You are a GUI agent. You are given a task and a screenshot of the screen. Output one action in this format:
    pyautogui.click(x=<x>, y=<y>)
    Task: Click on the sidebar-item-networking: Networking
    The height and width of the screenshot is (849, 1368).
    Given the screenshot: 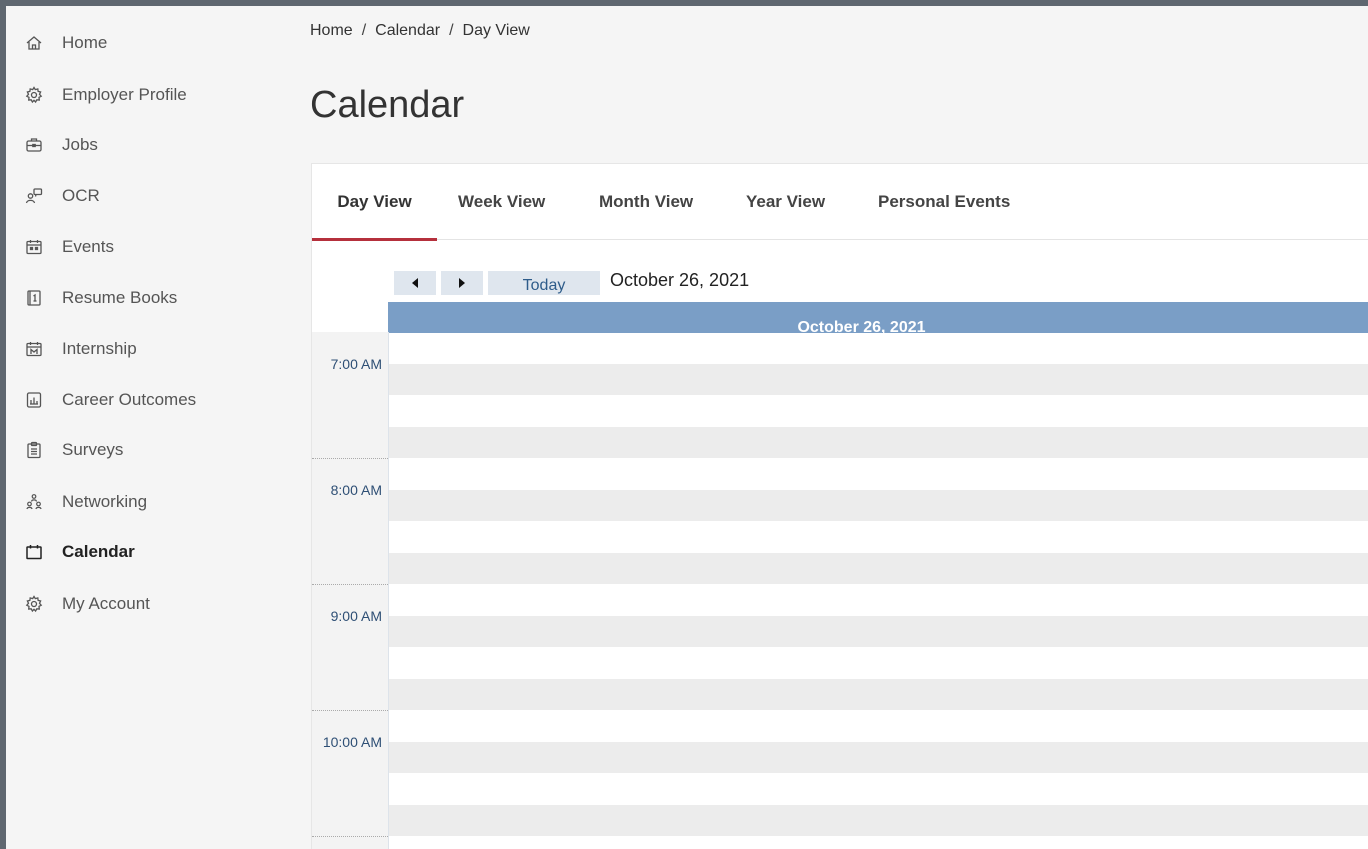 What is the action you would take?
    pyautogui.click(x=85, y=502)
    